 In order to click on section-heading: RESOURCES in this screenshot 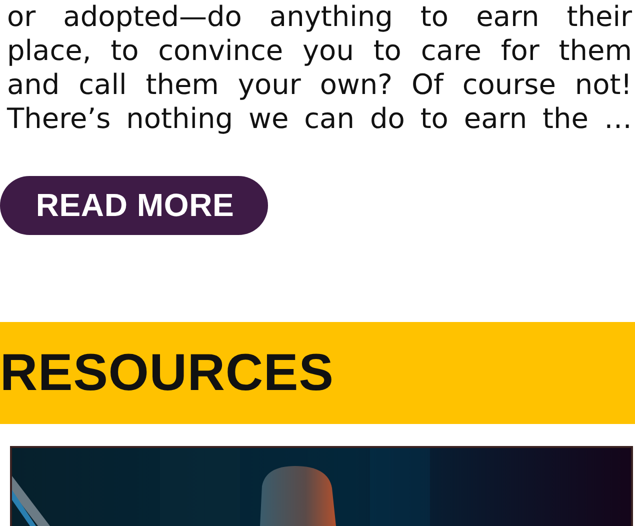, I will do `click(167, 373)`.